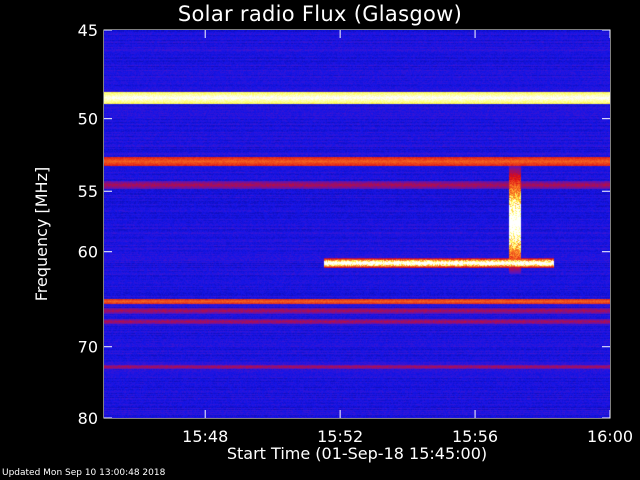 The height and width of the screenshot is (480, 640). I want to click on y-axis-label: Frequency [MHz], so click(41, 234).